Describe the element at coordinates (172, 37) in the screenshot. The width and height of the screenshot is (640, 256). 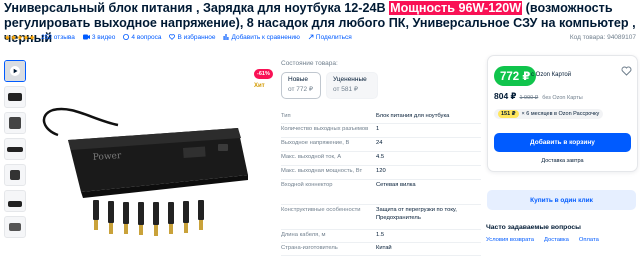
I see `heart-icon` at that location.